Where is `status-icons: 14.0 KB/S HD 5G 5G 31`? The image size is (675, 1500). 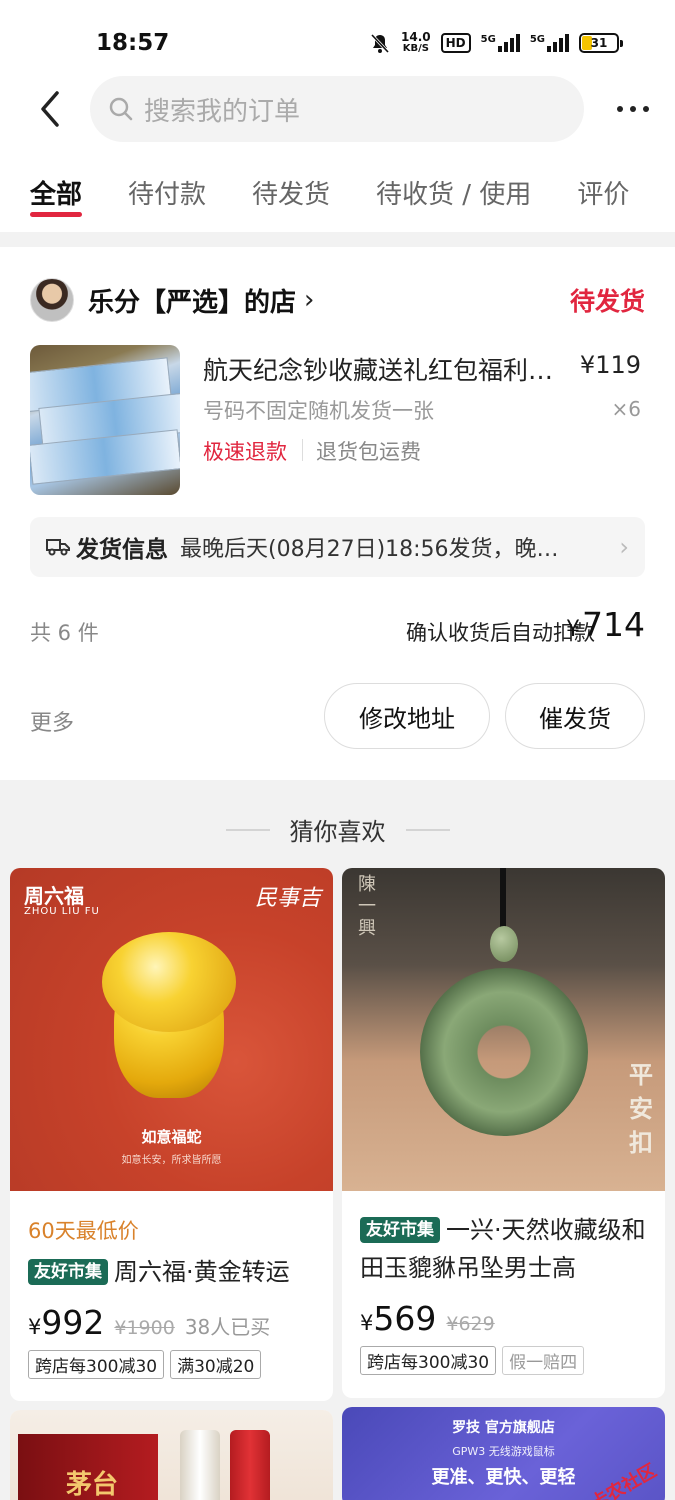 status-icons: 14.0 KB/S HD 5G 5G 31 is located at coordinates (496, 43).